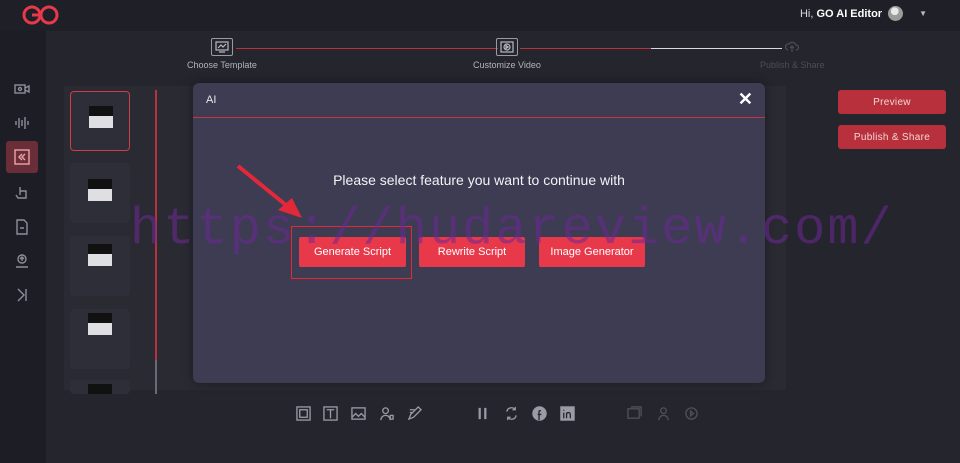  Describe the element at coordinates (330, 413) in the screenshot. I see `text-icon` at that location.